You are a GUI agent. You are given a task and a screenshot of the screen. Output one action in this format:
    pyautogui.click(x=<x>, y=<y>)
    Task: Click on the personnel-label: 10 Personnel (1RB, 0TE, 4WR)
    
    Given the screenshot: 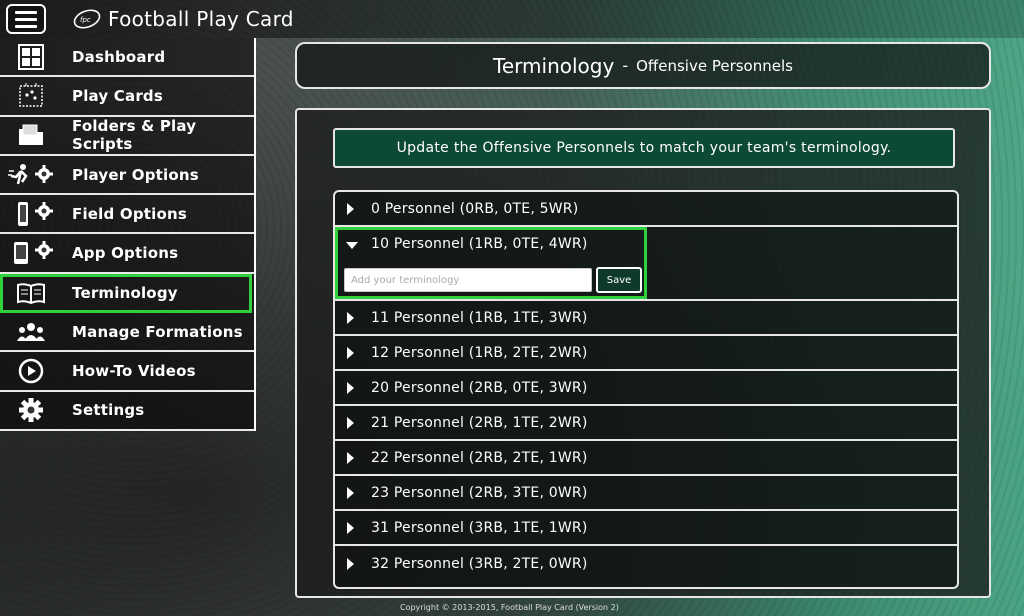 What is the action you would take?
    pyautogui.click(x=479, y=244)
    